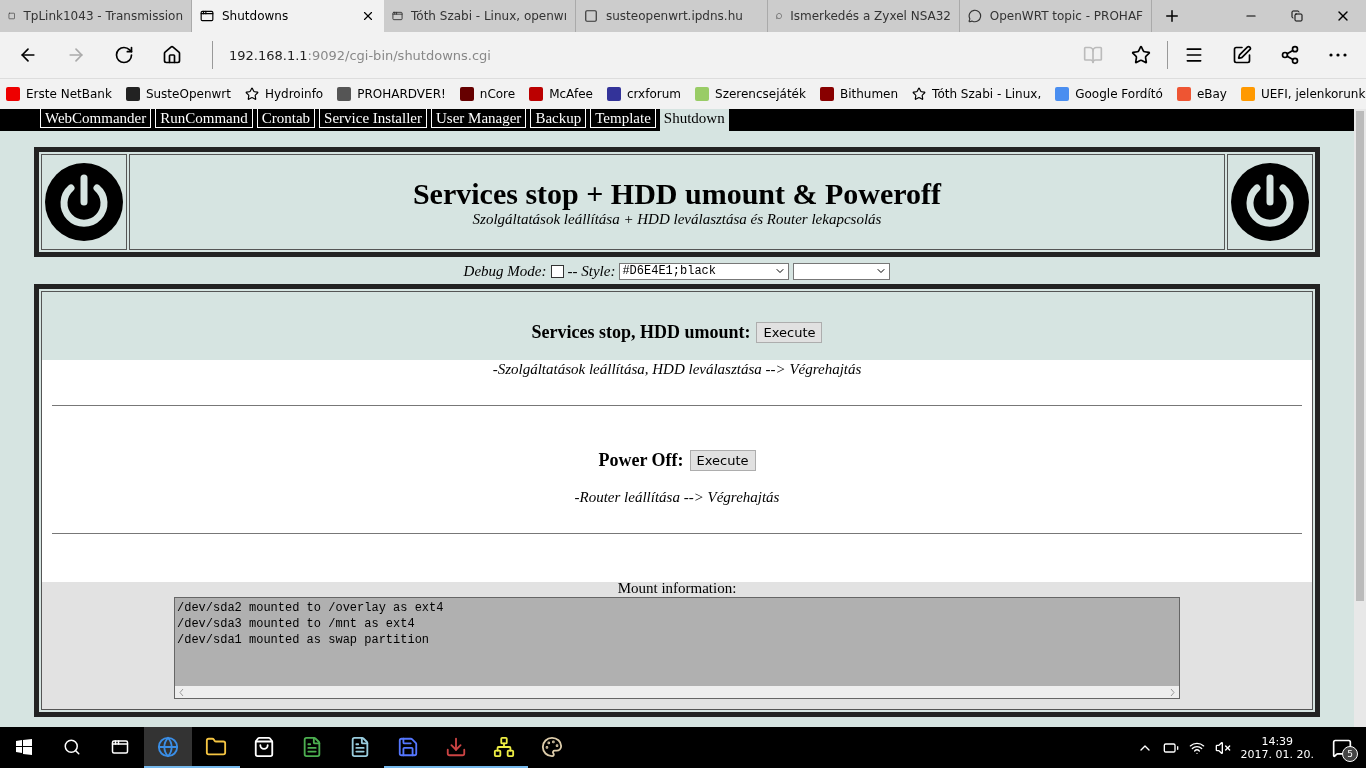 Image resolution: width=1366 pixels, height=768 pixels. What do you see at coordinates (558, 118) in the screenshot?
I see `nav-tab: Backup` at bounding box center [558, 118].